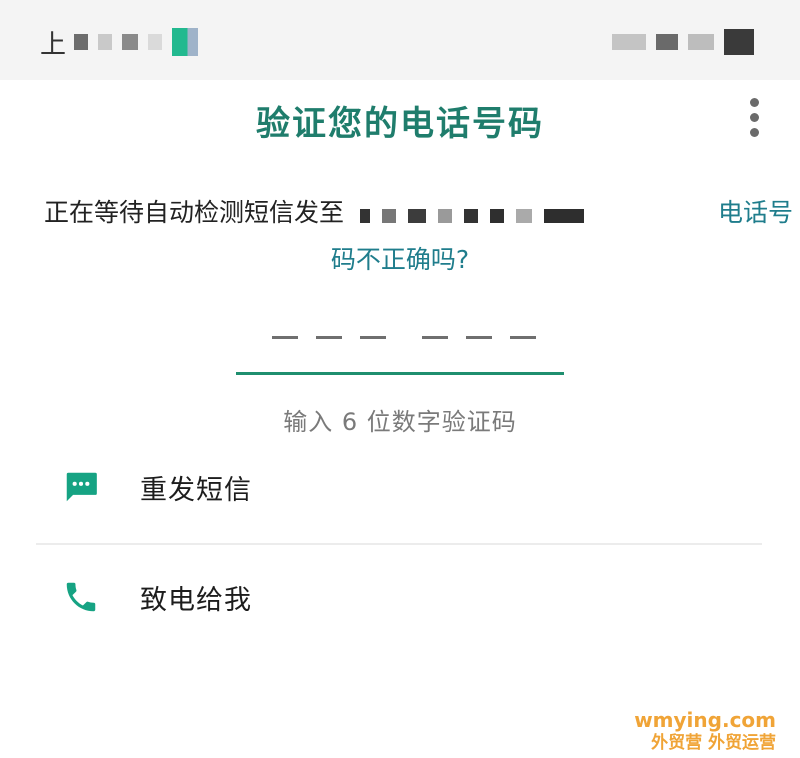 The height and width of the screenshot is (758, 800). I want to click on redacted-phone-number, so click(477, 214).